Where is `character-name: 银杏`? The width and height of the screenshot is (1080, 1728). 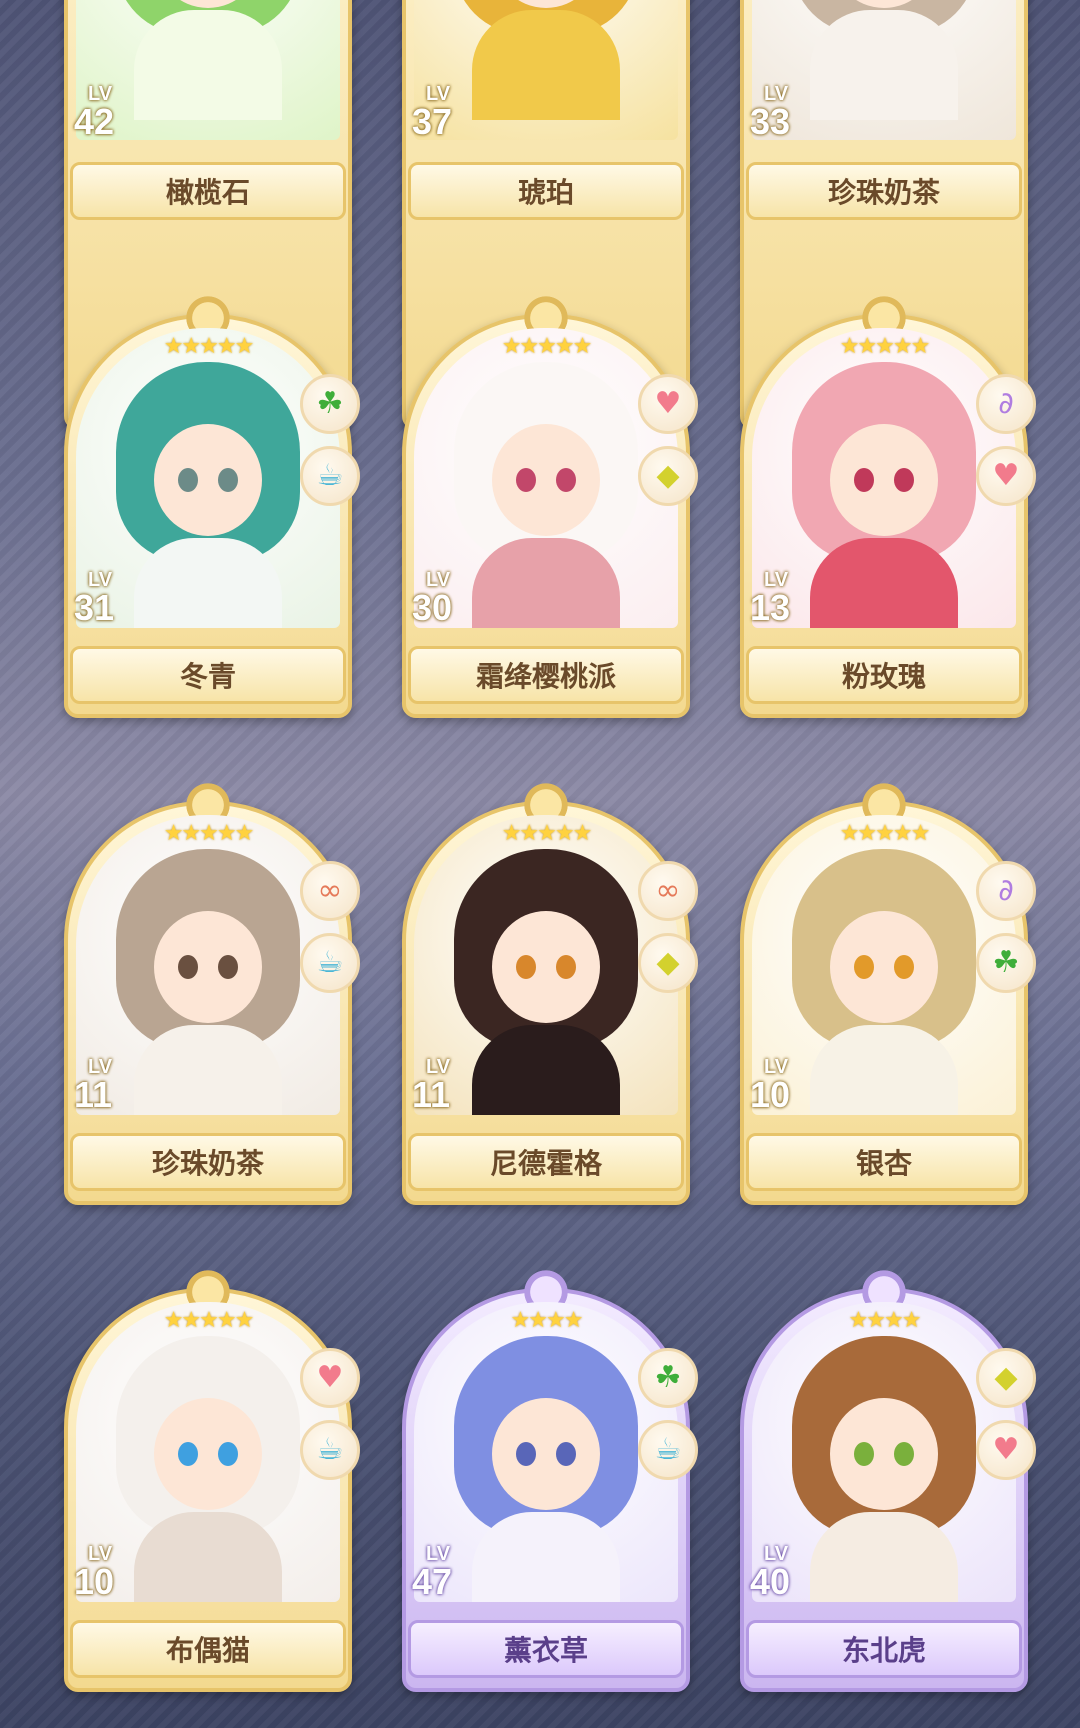
character-name: 银杏 is located at coordinates (884, 1162).